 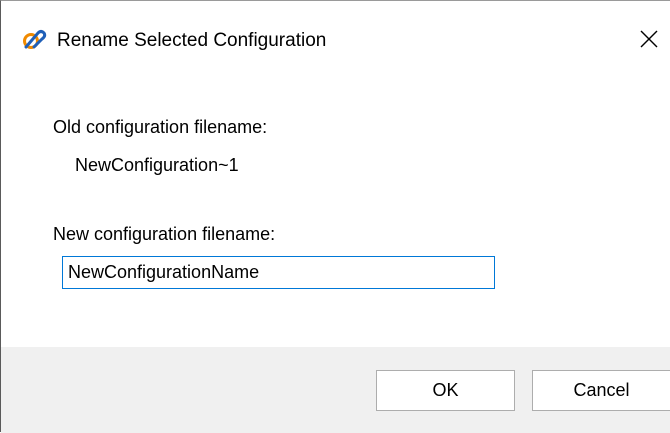 I want to click on ok-button: OK, so click(x=445, y=390).